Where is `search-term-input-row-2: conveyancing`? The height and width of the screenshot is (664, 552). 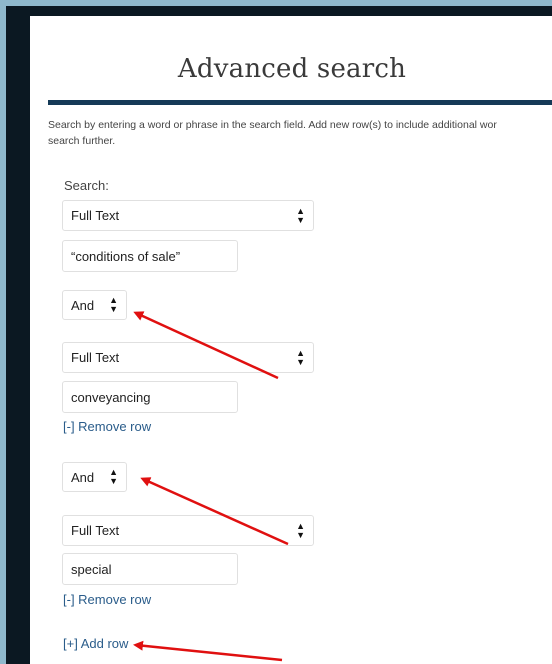 search-term-input-row-2: conveyancing is located at coordinates (150, 397).